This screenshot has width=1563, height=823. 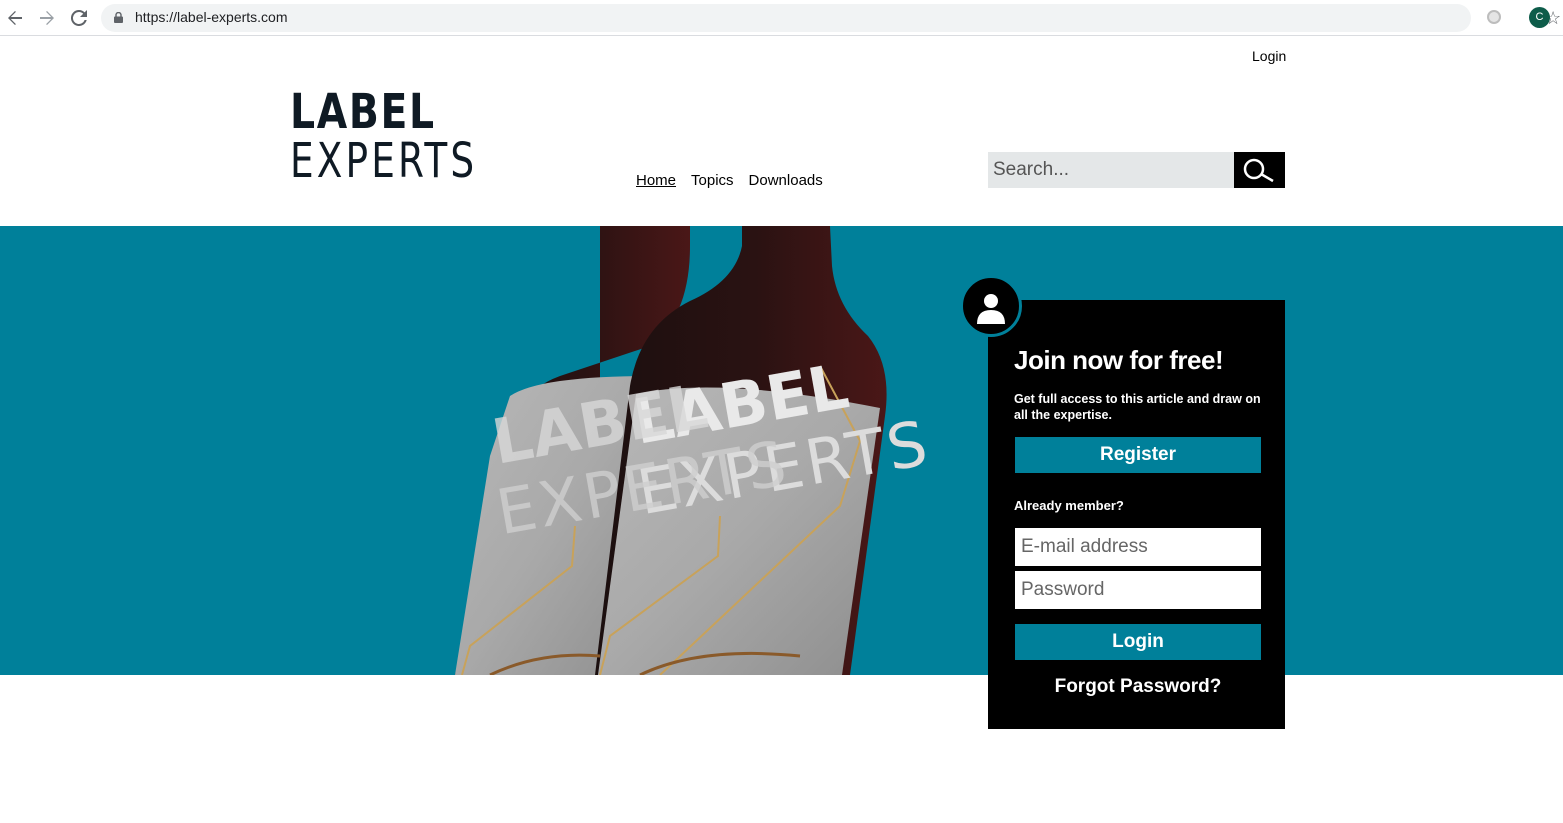 I want to click on profile-avatar: C, so click(x=1539, y=17).